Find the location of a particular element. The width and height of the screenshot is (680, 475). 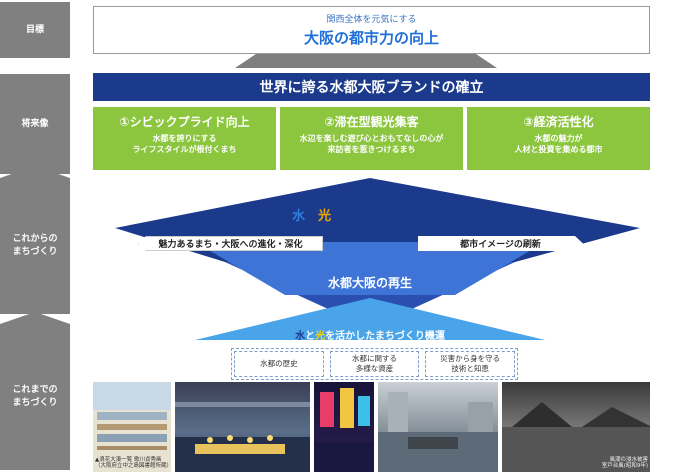

brand-banner: 世界に誇る水都大阪ブランドの確立 is located at coordinates (371, 87).